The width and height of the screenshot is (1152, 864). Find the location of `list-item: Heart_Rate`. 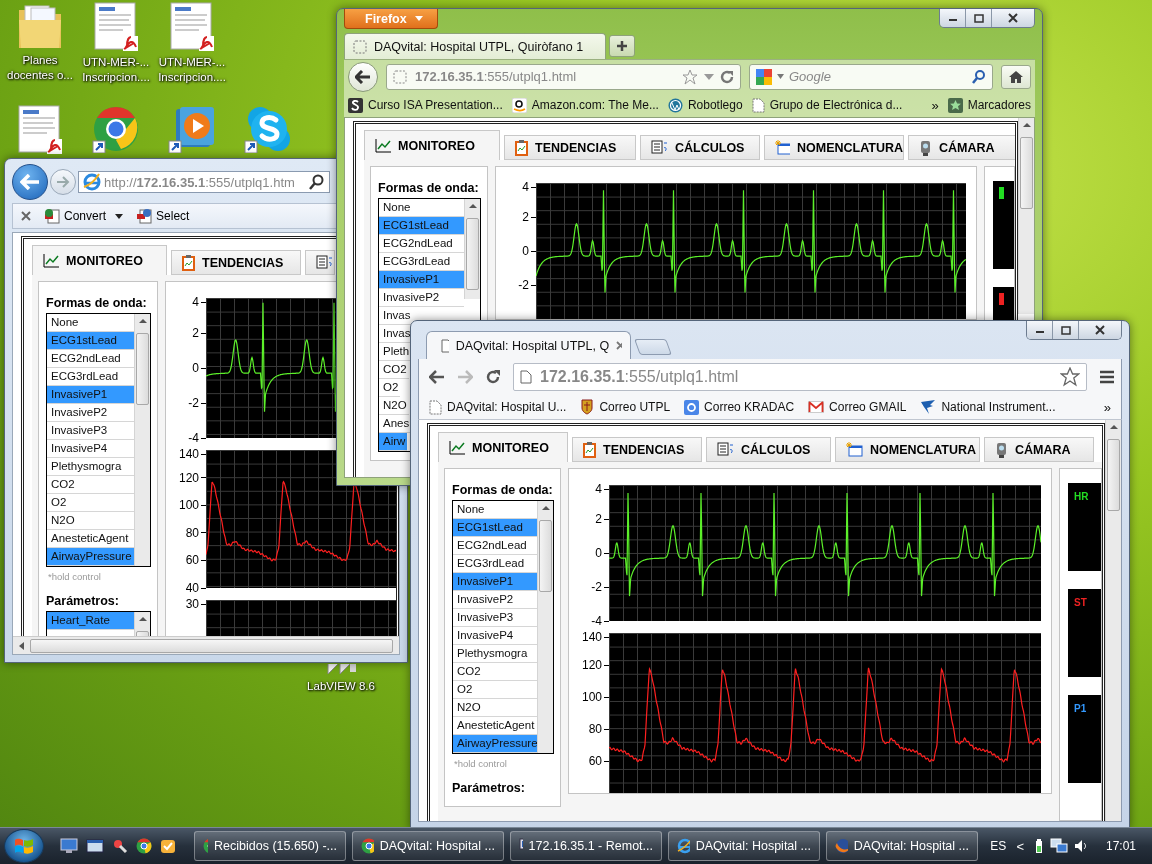

list-item: Heart_Rate is located at coordinates (90, 621).